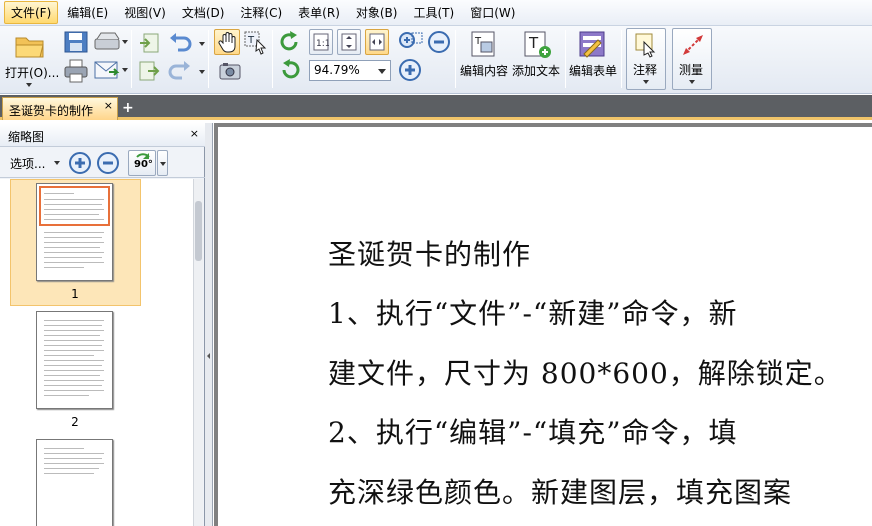 This screenshot has height=526, width=872. I want to click on reduce-thumbnails-icon, so click(108, 163).